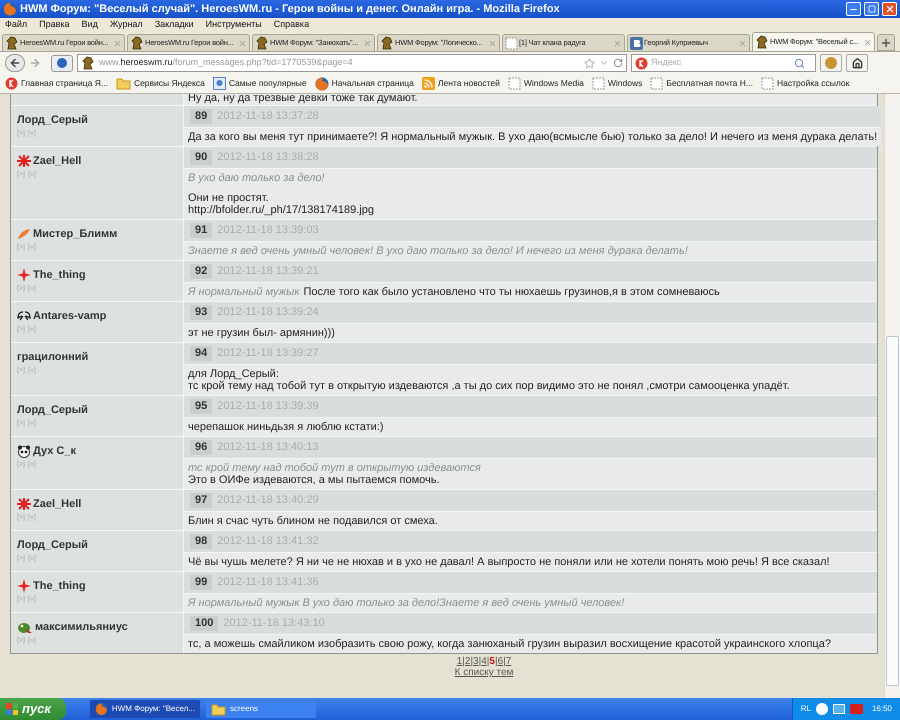 Image resolution: width=900 pixels, height=720 pixels. What do you see at coordinates (201, 500) in the screenshot?
I see `post-number: 97` at bounding box center [201, 500].